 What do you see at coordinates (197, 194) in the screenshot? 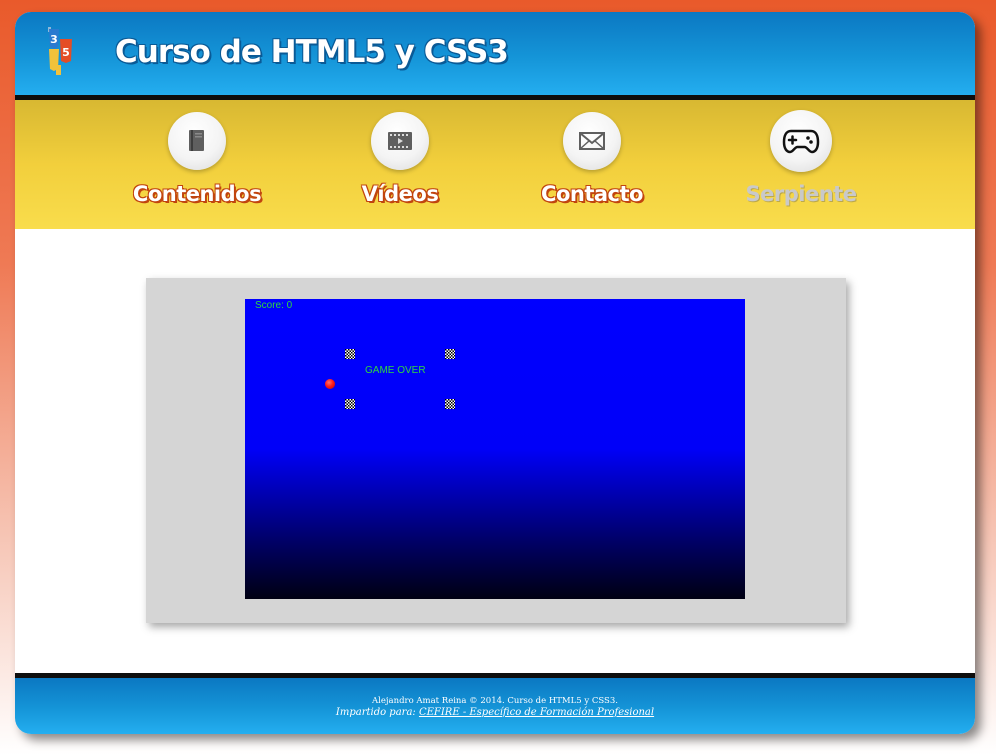
I see `nav-label-contenidos: Contenidos` at bounding box center [197, 194].